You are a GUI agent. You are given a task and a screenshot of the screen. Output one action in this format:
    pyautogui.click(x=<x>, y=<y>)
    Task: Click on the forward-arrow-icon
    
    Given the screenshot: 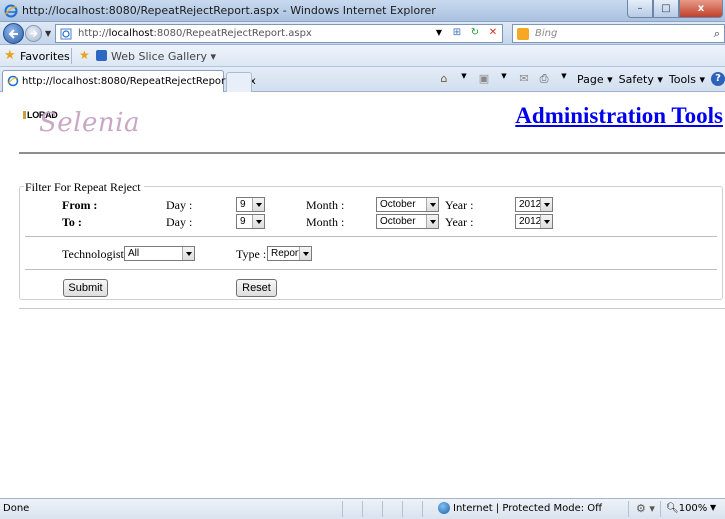 What is the action you would take?
    pyautogui.click(x=34, y=33)
    